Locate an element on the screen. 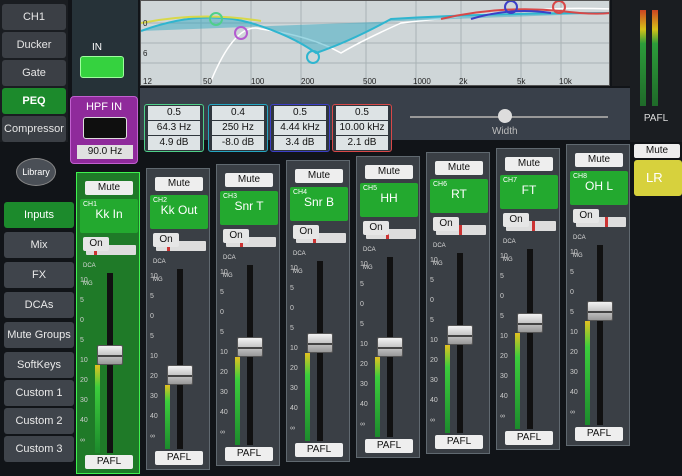  channel-strip: Mute CH2 Kk Out On DCA MG 10 5 0 5 10 20 30 40 ∞ PAFL is located at coordinates (178, 319).